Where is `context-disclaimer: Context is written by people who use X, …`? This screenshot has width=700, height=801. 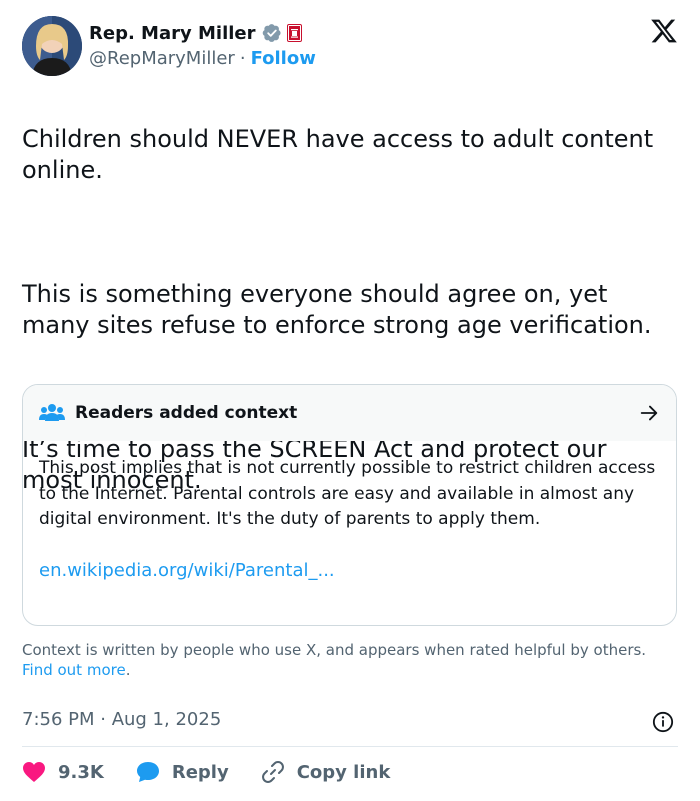 context-disclaimer: Context is written by people who use X, … is located at coordinates (347, 660).